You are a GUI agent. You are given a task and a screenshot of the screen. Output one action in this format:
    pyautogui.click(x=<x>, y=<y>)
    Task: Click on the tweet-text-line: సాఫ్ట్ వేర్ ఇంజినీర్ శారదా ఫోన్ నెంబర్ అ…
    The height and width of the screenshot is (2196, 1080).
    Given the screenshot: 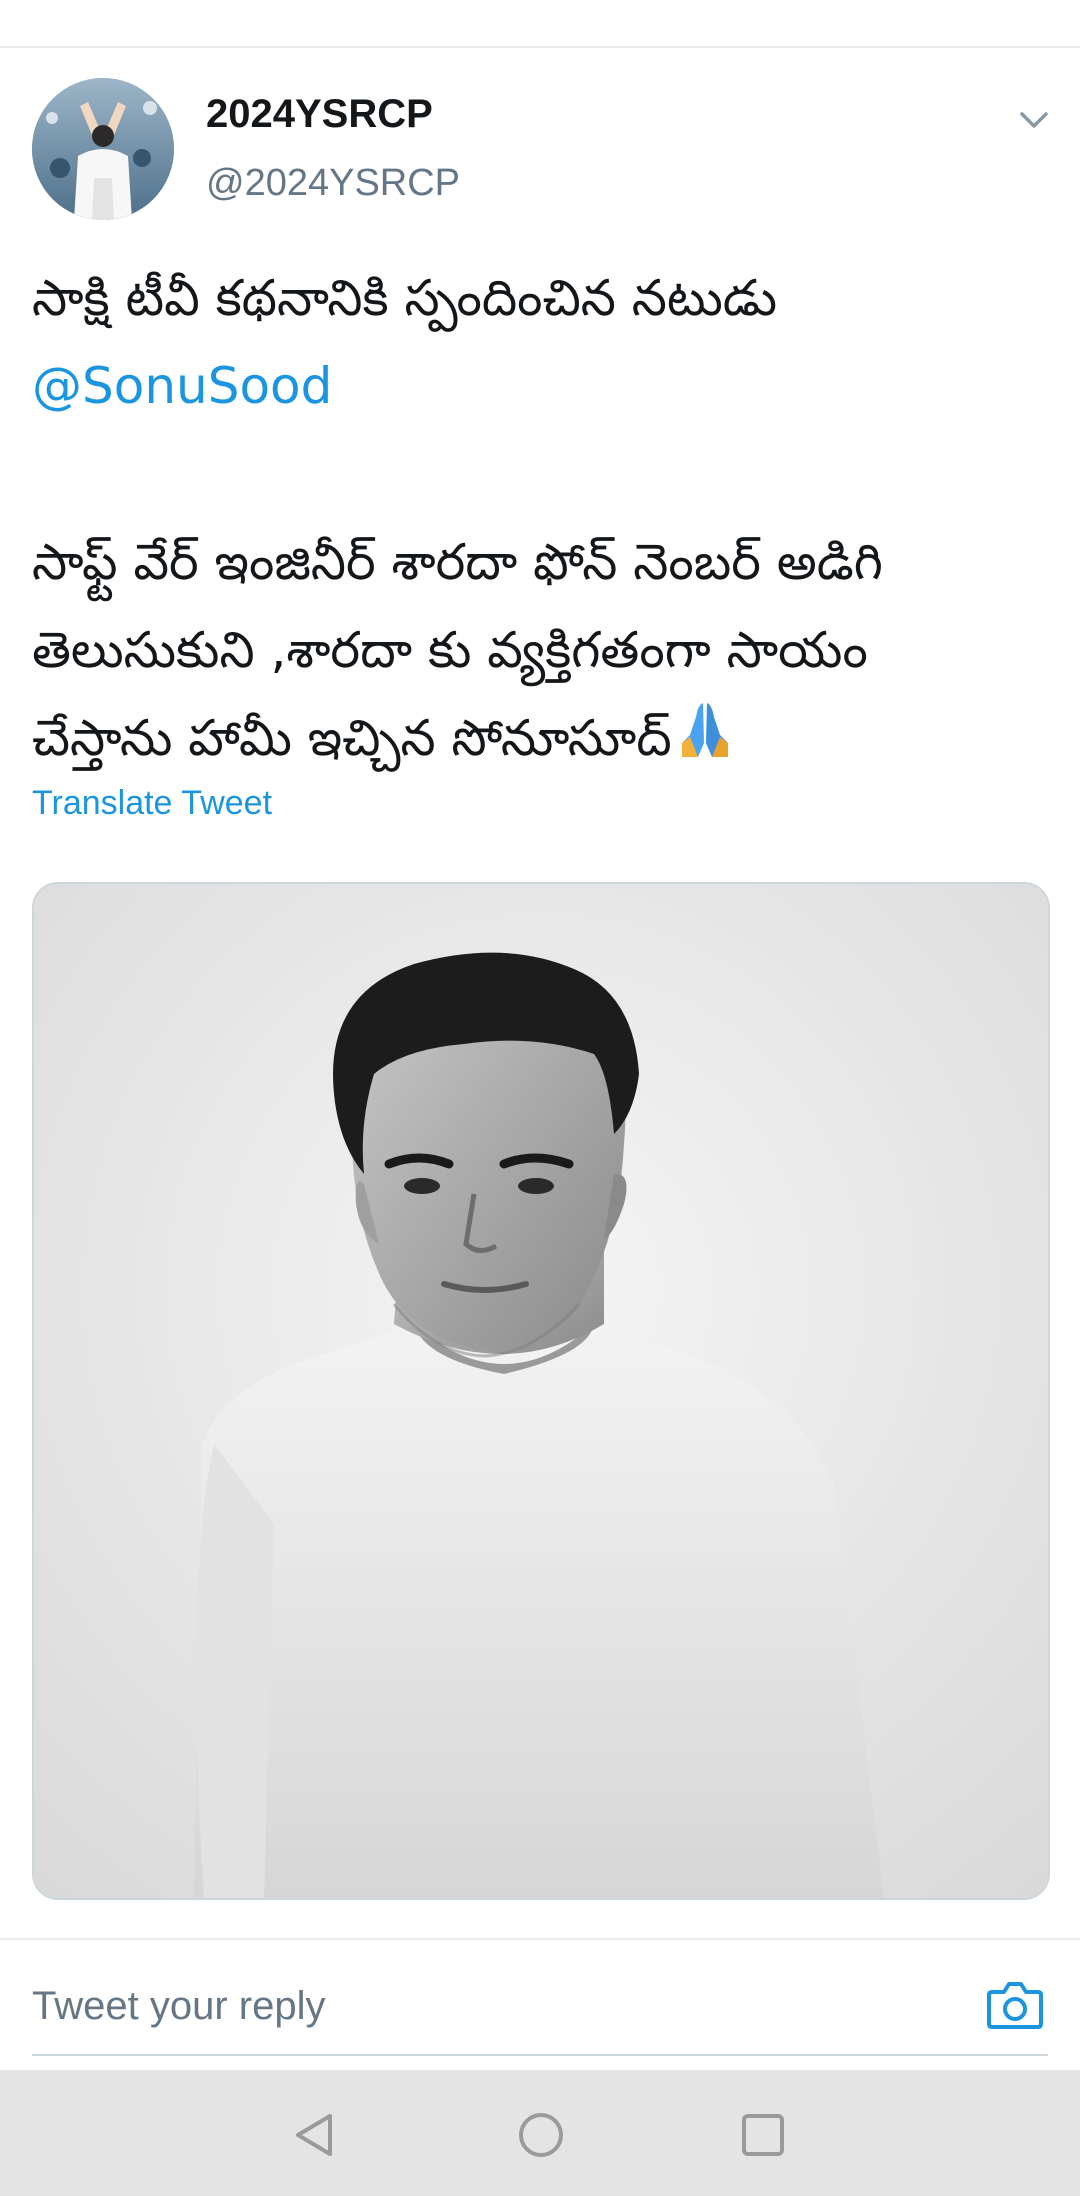 What is the action you would take?
    pyautogui.click(x=457, y=562)
    